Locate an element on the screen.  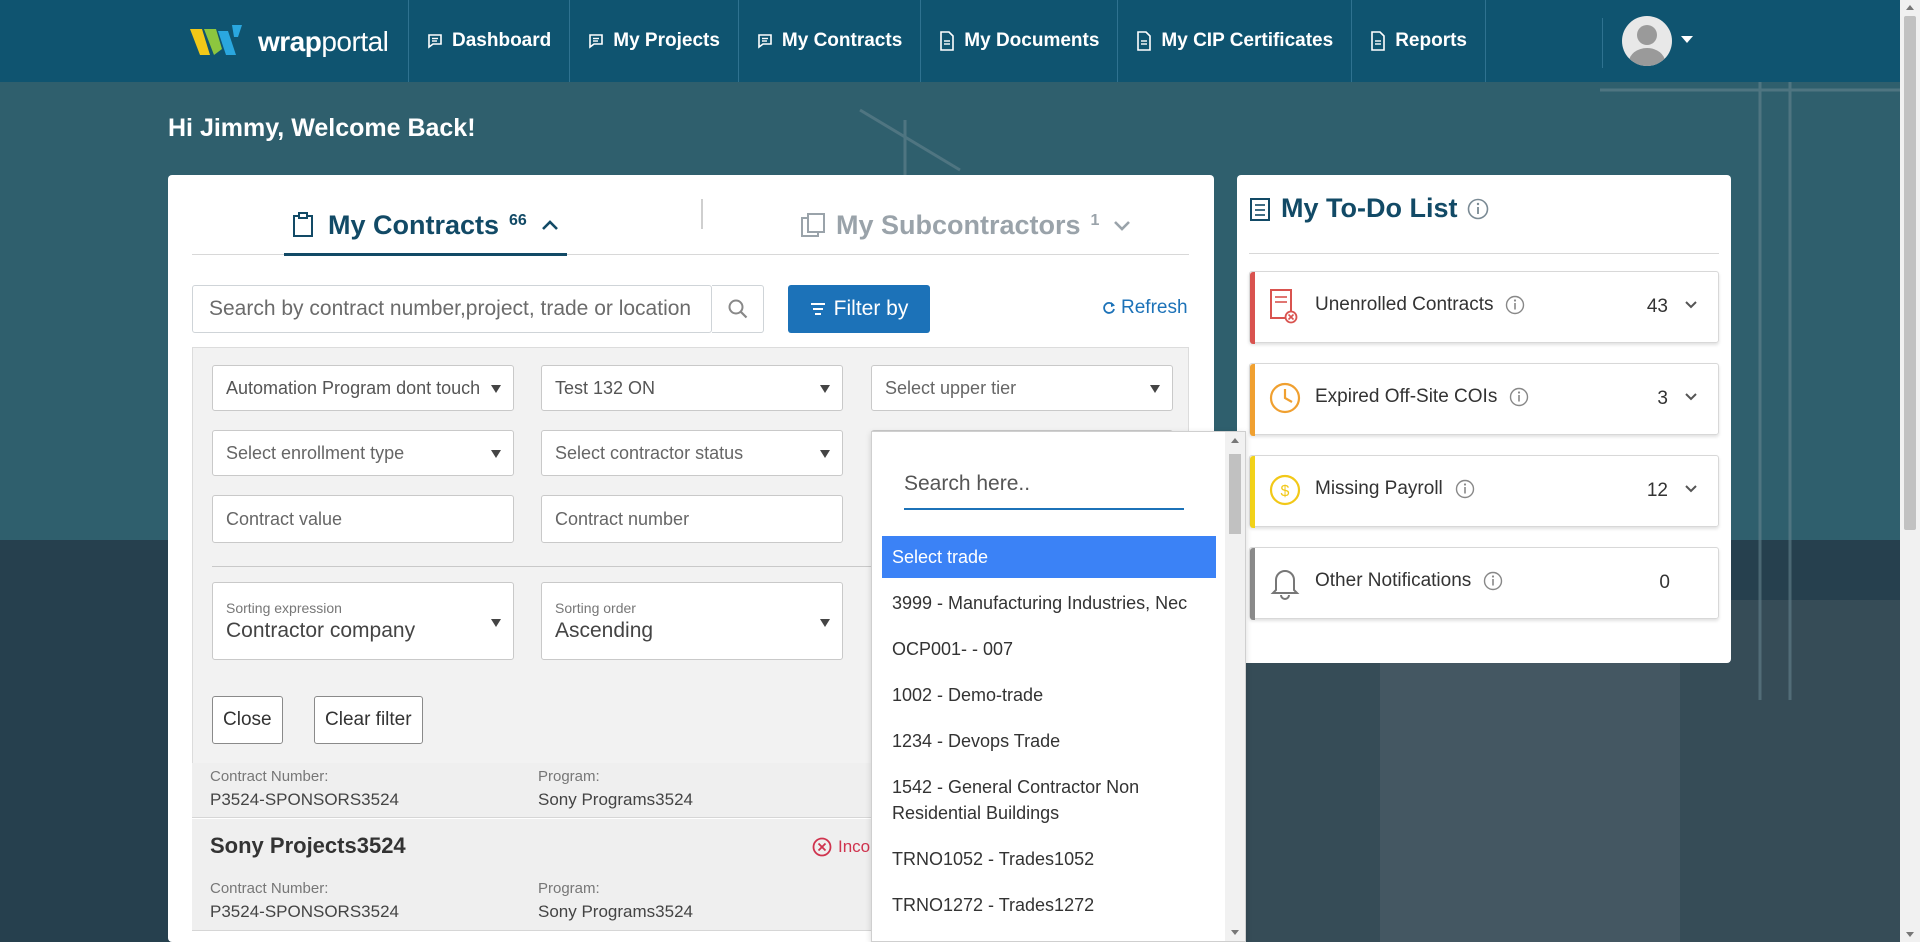
nav-label: Reports is located at coordinates (1431, 40).